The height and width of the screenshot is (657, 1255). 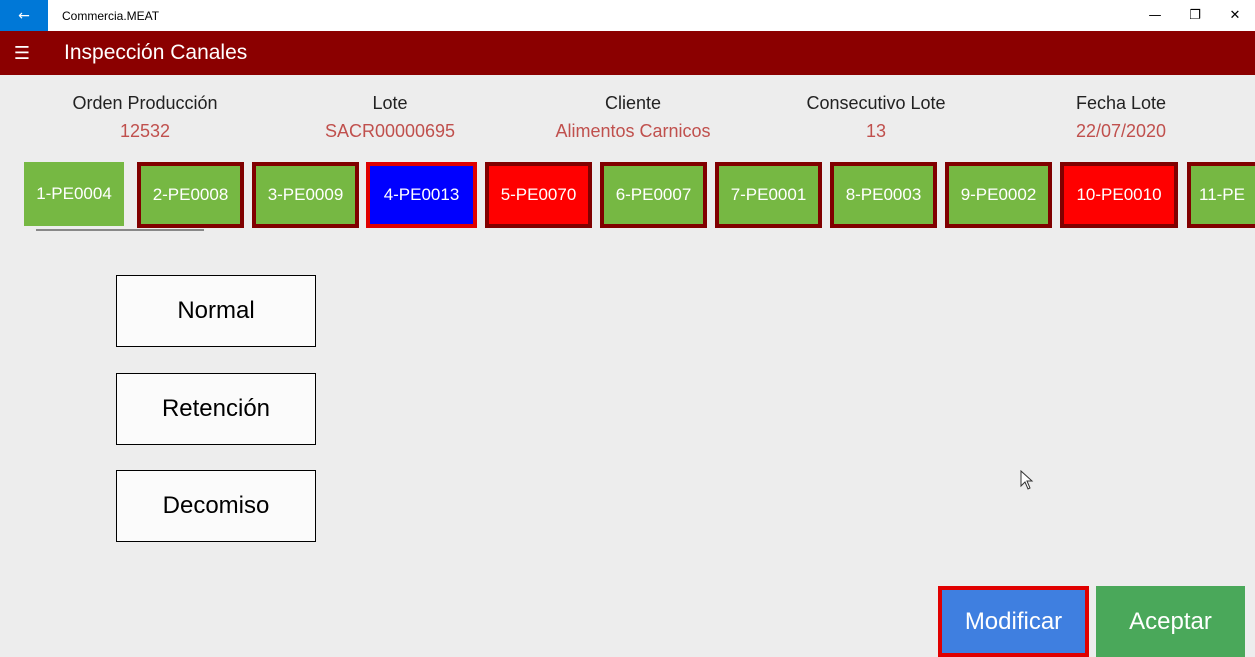 What do you see at coordinates (1027, 480) in the screenshot?
I see `mouse-pointer-icon` at bounding box center [1027, 480].